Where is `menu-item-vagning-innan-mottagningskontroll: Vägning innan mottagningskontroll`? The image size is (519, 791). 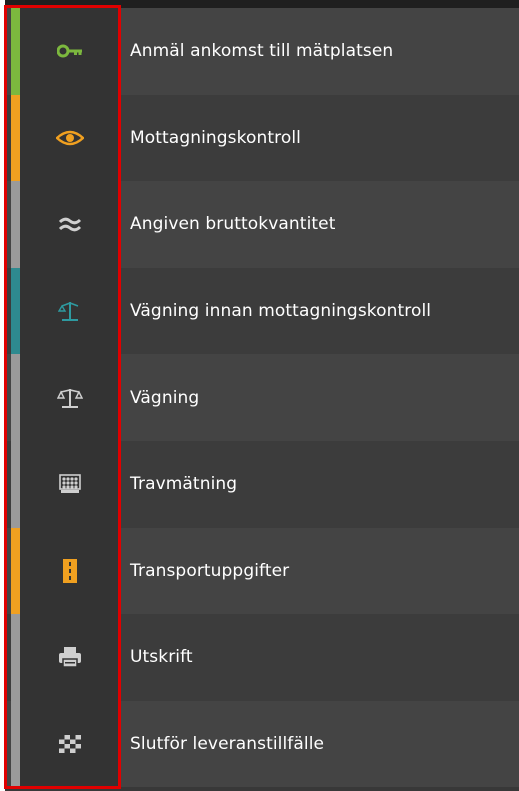
menu-item-vagning-innan-mottagningskontroll: Vägning innan mottagningskontroll is located at coordinates (262, 311).